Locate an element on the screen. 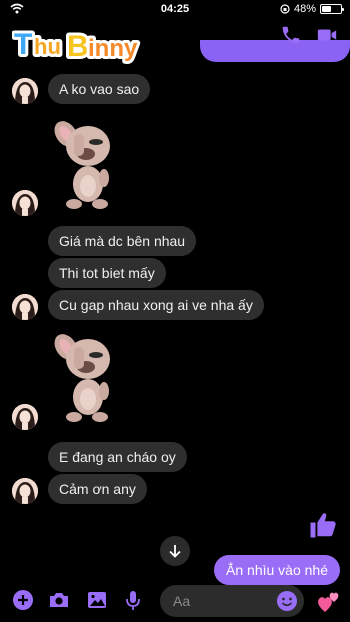 The width and height of the screenshot is (350, 622). status-bar: 04:25 48% is located at coordinates (175, 9).